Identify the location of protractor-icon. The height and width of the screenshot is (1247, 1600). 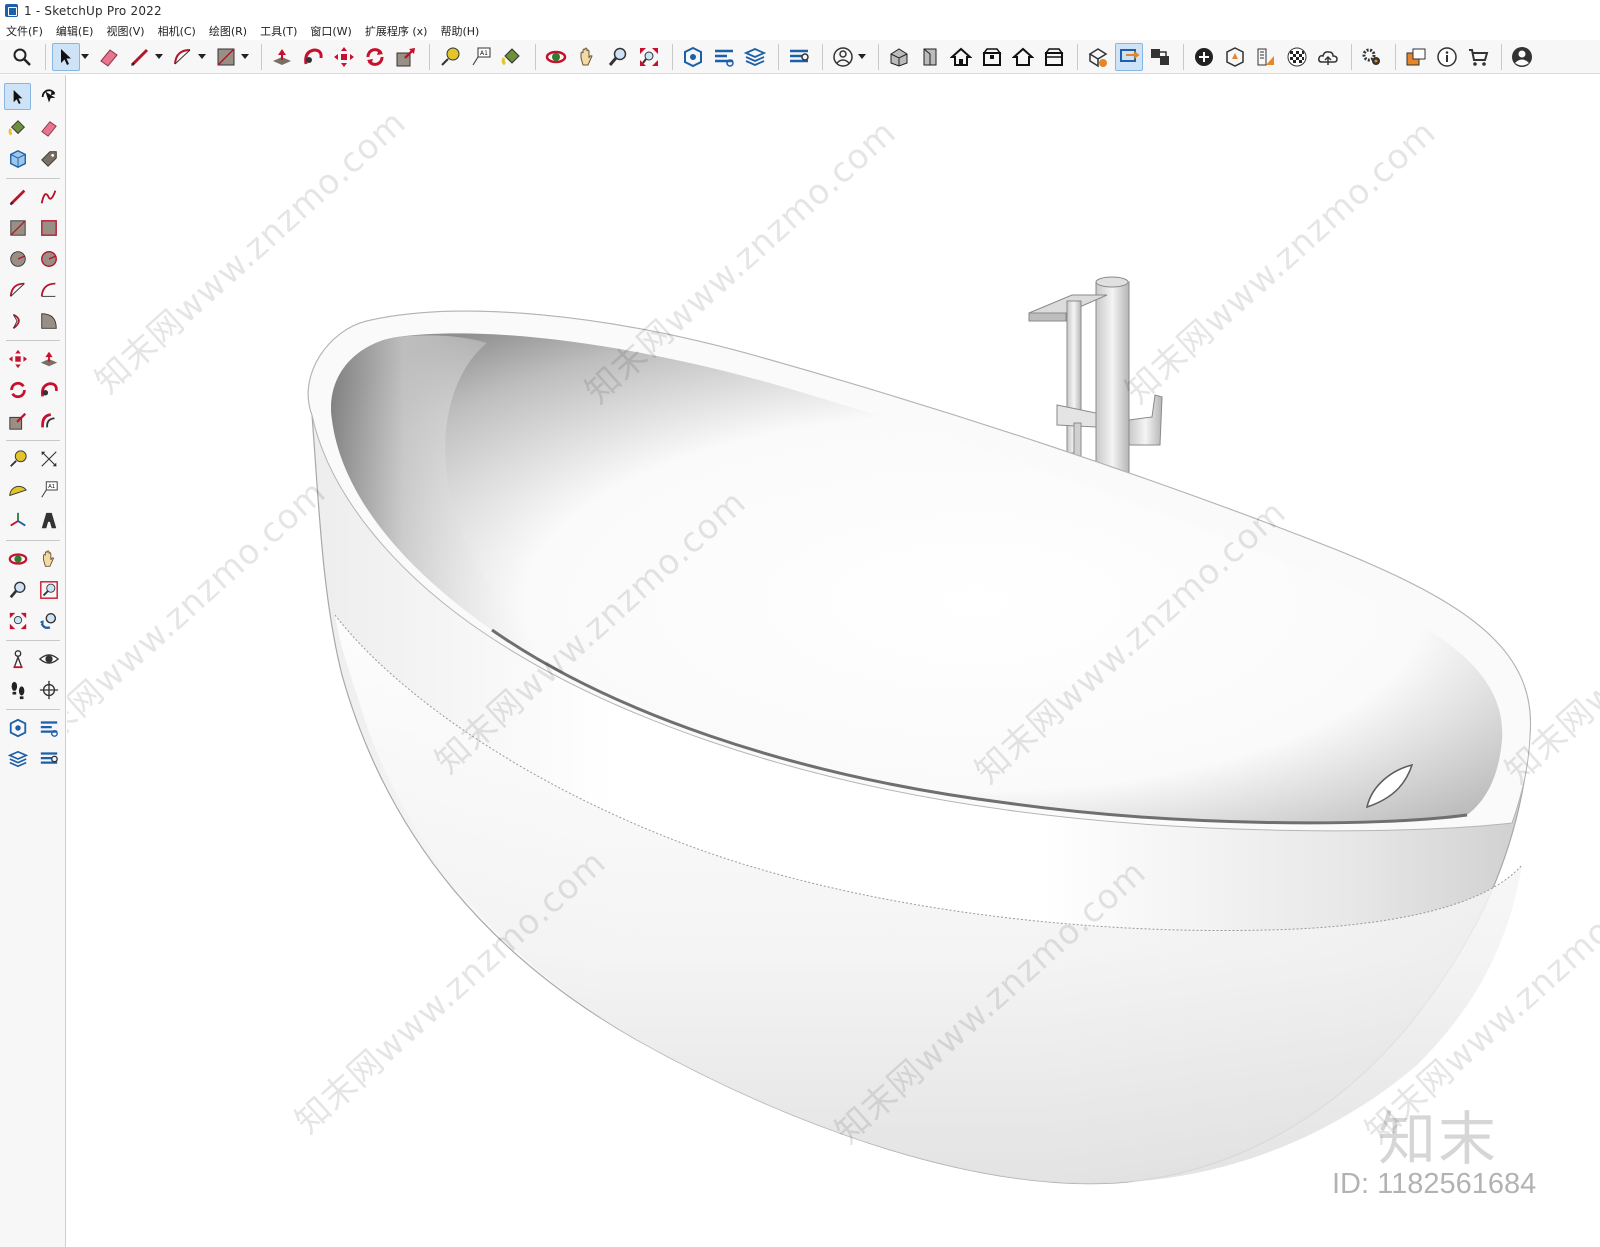
(17, 489).